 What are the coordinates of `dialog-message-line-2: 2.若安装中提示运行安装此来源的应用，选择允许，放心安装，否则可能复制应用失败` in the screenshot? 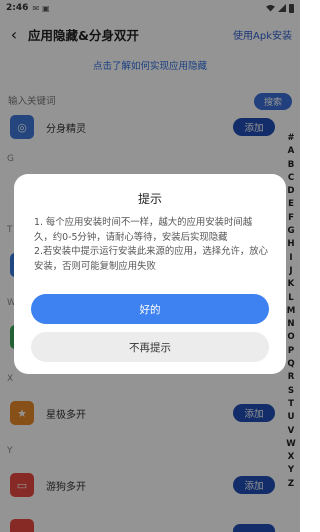 It's located at (151, 259).